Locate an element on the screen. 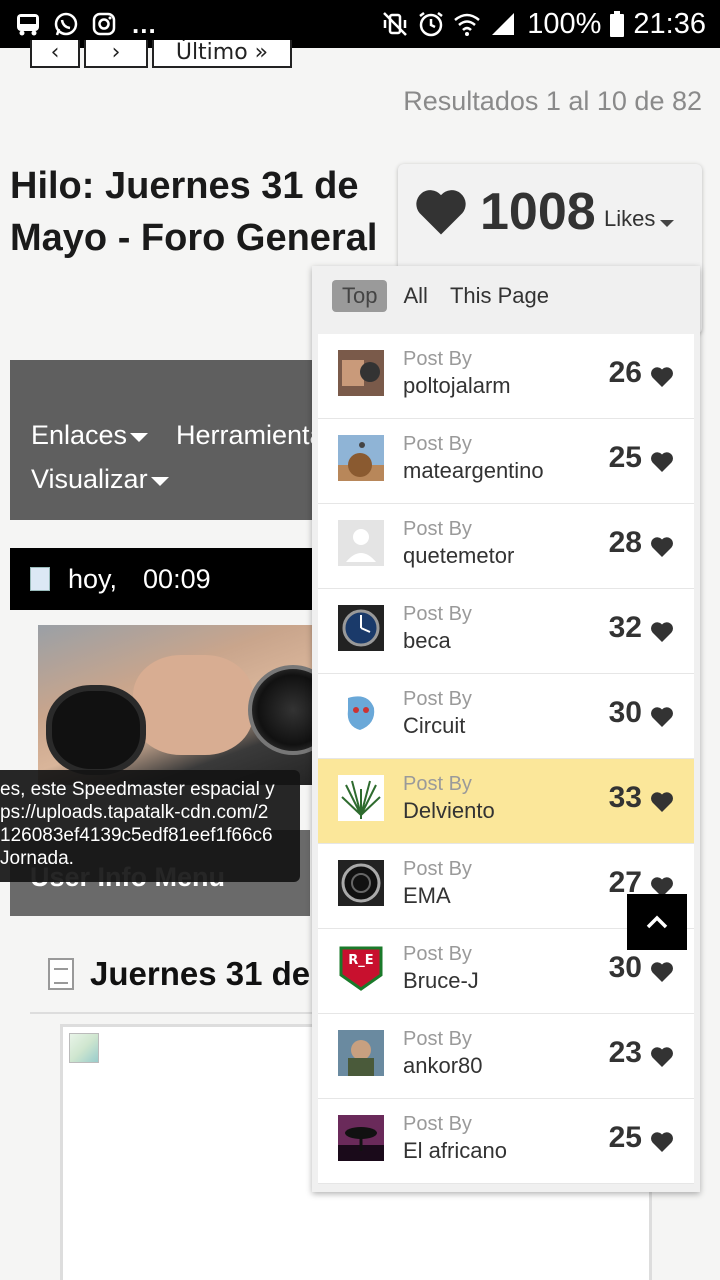  liker-row: Post By El africano 25 is located at coordinates (506, 1141).